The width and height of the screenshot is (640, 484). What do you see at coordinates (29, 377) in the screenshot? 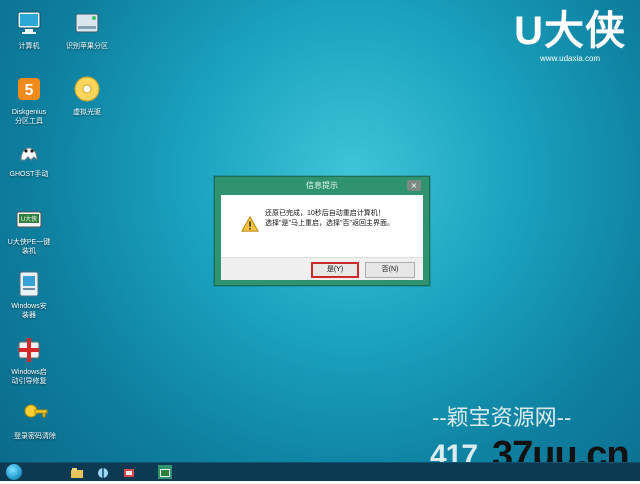
I see `desktop-icon-label: Windows启 动引导修复` at bounding box center [29, 377].